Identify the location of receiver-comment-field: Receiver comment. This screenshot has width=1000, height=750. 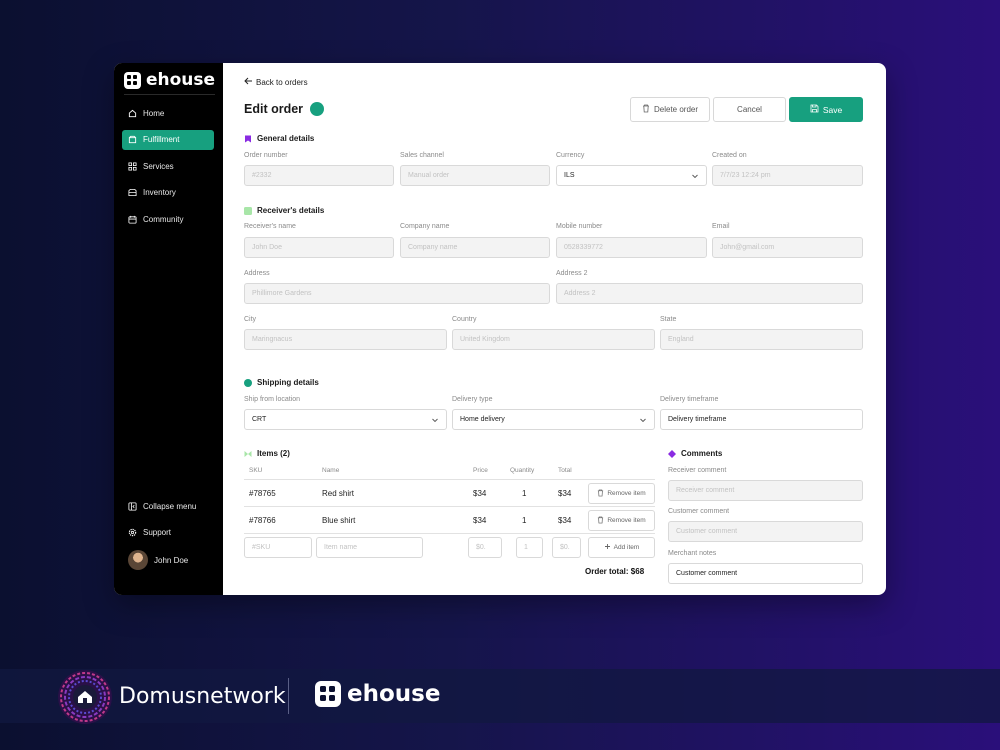
(765, 490).